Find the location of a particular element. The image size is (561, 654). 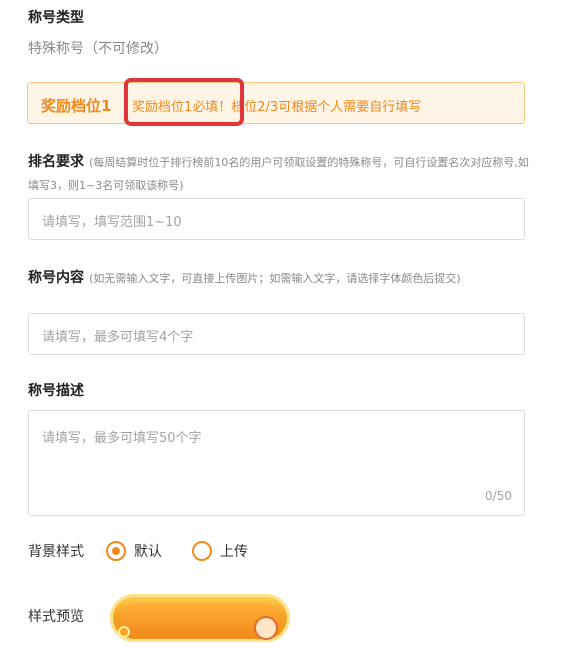

description-placeholder: 请填写，最多可填写50个字 is located at coordinates (122, 438).